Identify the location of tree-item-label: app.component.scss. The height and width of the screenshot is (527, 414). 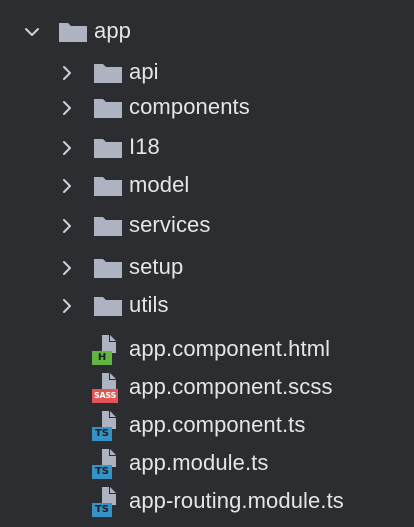
(231, 386).